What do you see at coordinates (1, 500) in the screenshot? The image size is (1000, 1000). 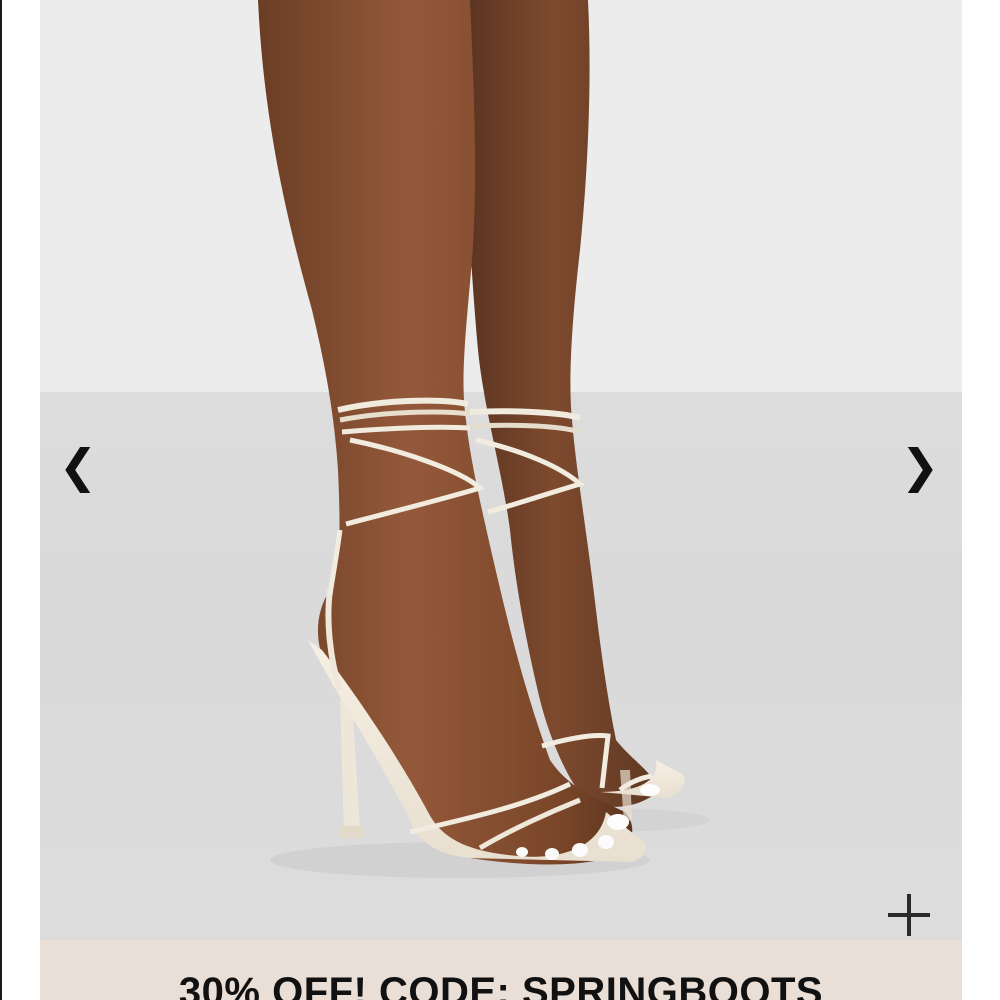 I see `screen-edge` at bounding box center [1, 500].